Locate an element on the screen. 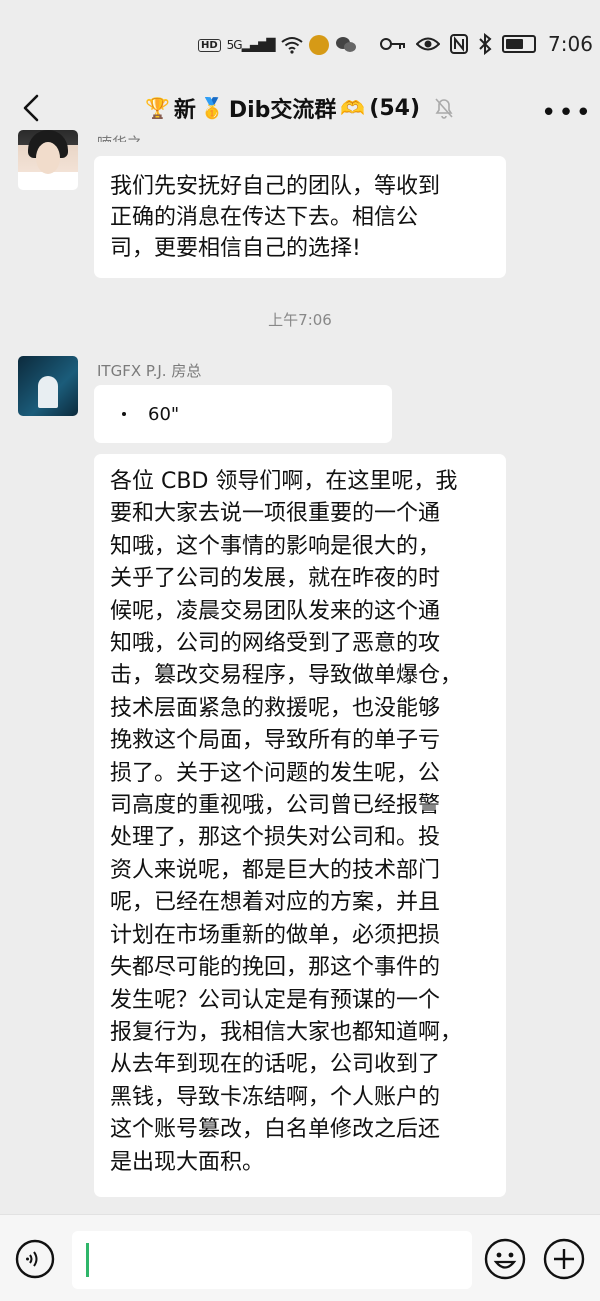 The image size is (600, 1301). wifi-icon is located at coordinates (291, 45).